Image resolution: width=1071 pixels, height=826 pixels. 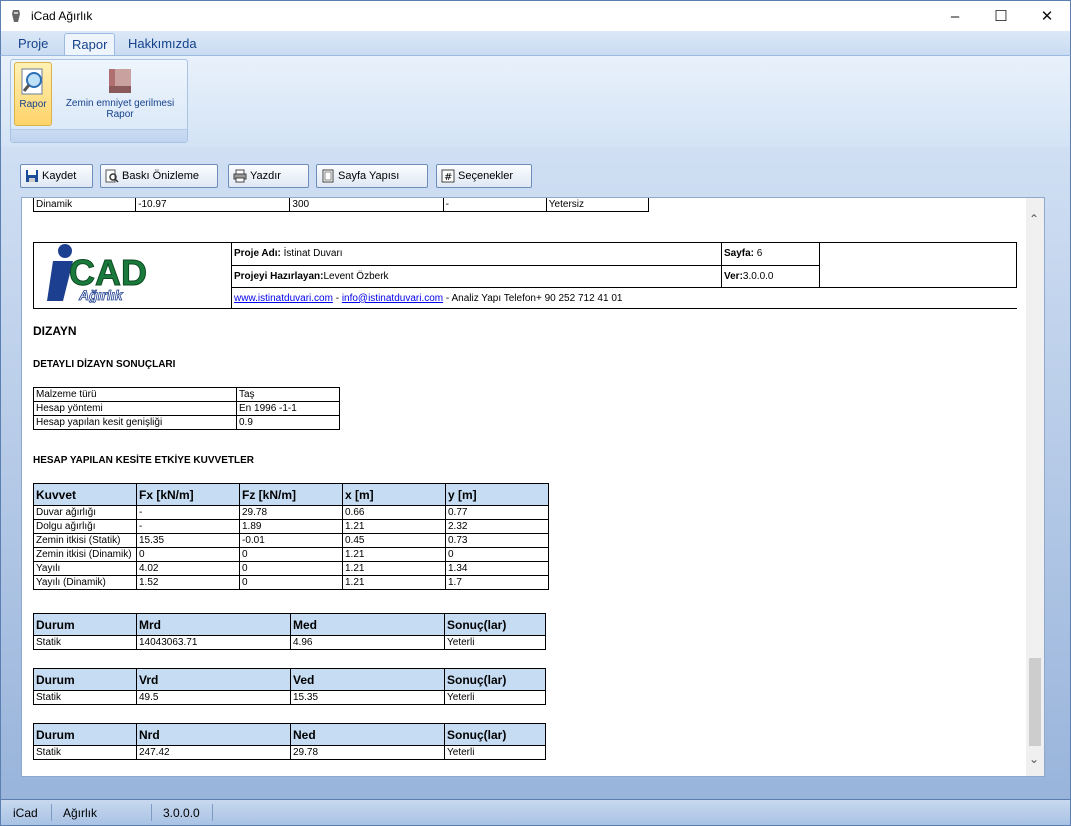 I want to click on sayfa-yapisi-button: Sayfa Yapısı, so click(x=372, y=176).